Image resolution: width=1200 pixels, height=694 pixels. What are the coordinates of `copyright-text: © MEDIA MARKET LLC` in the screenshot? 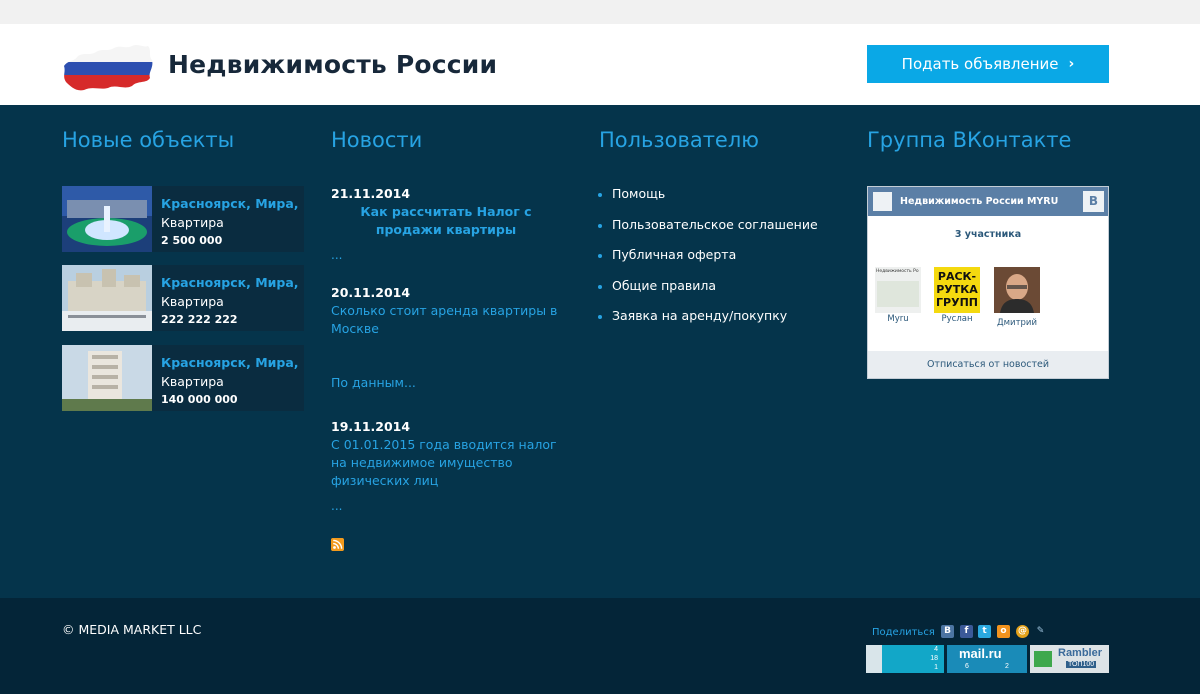 It's located at (132, 629).